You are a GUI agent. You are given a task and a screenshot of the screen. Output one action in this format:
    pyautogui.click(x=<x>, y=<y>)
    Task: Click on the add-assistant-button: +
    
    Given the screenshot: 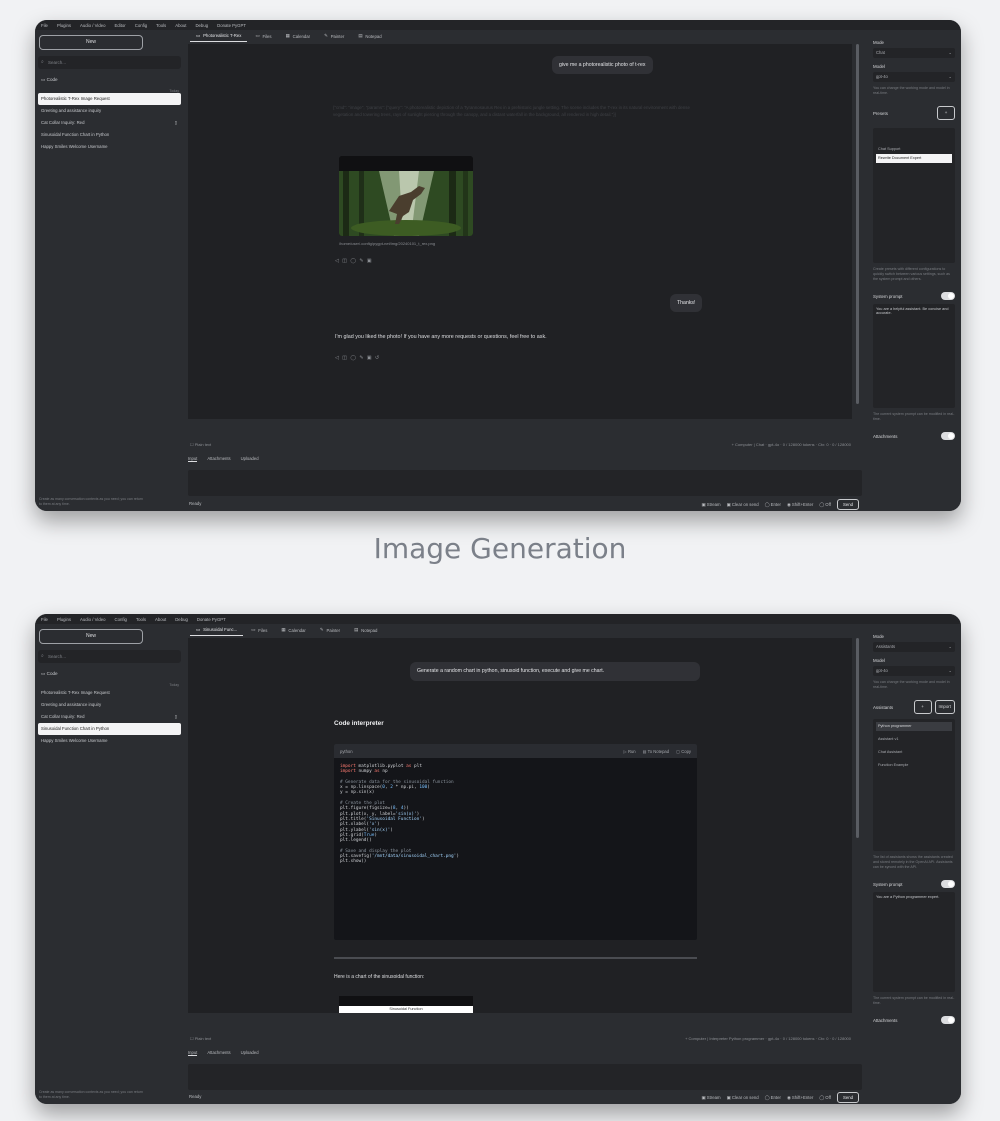 What is the action you would take?
    pyautogui.click(x=922, y=707)
    